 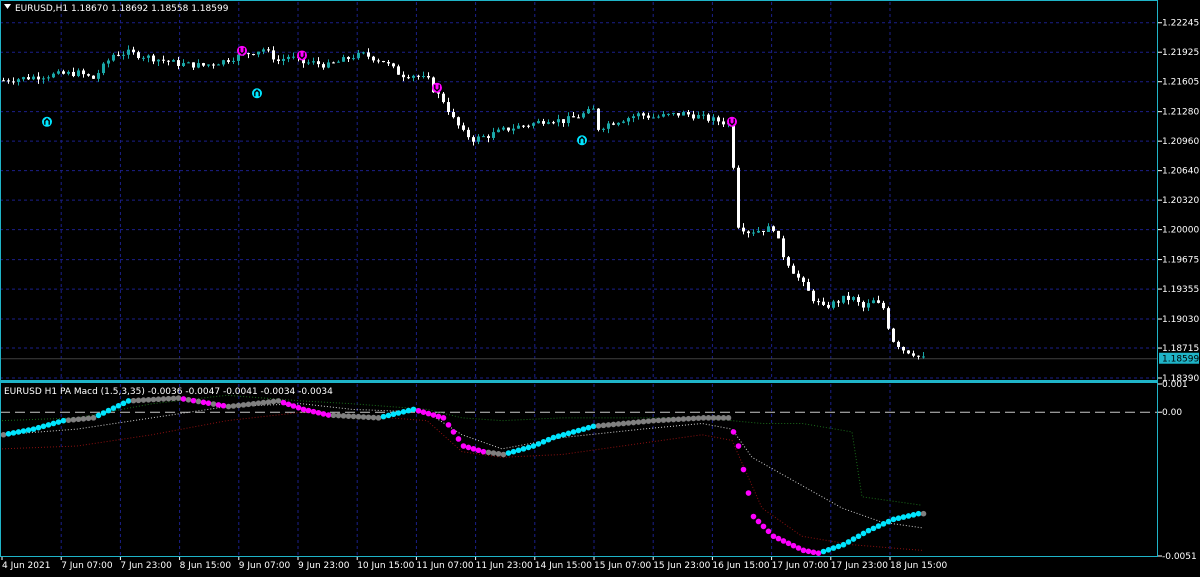 I want to click on time-tick-label: 9 Jun 07:00, so click(x=265, y=566).